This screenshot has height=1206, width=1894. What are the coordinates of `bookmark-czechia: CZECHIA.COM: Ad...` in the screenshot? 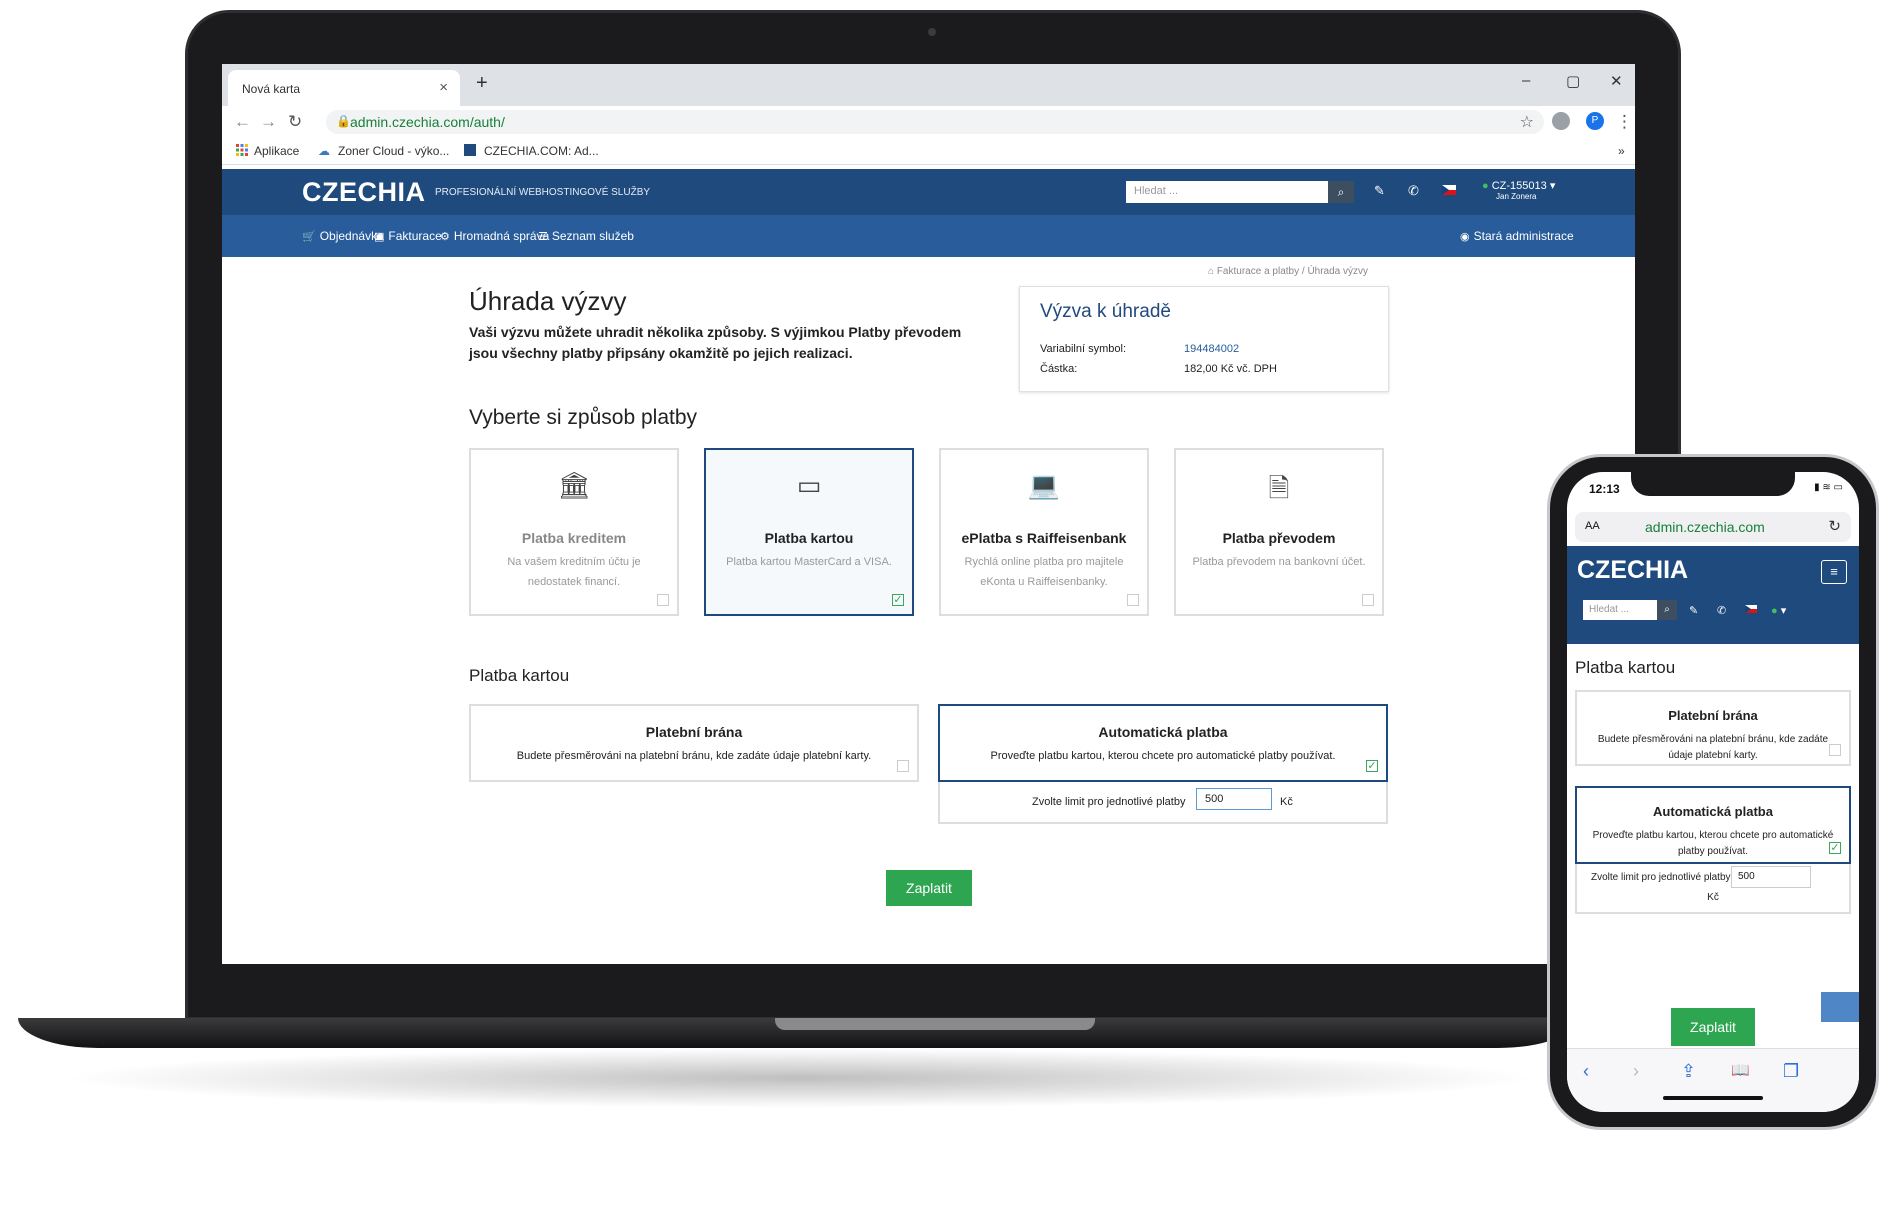 It's located at (541, 151).